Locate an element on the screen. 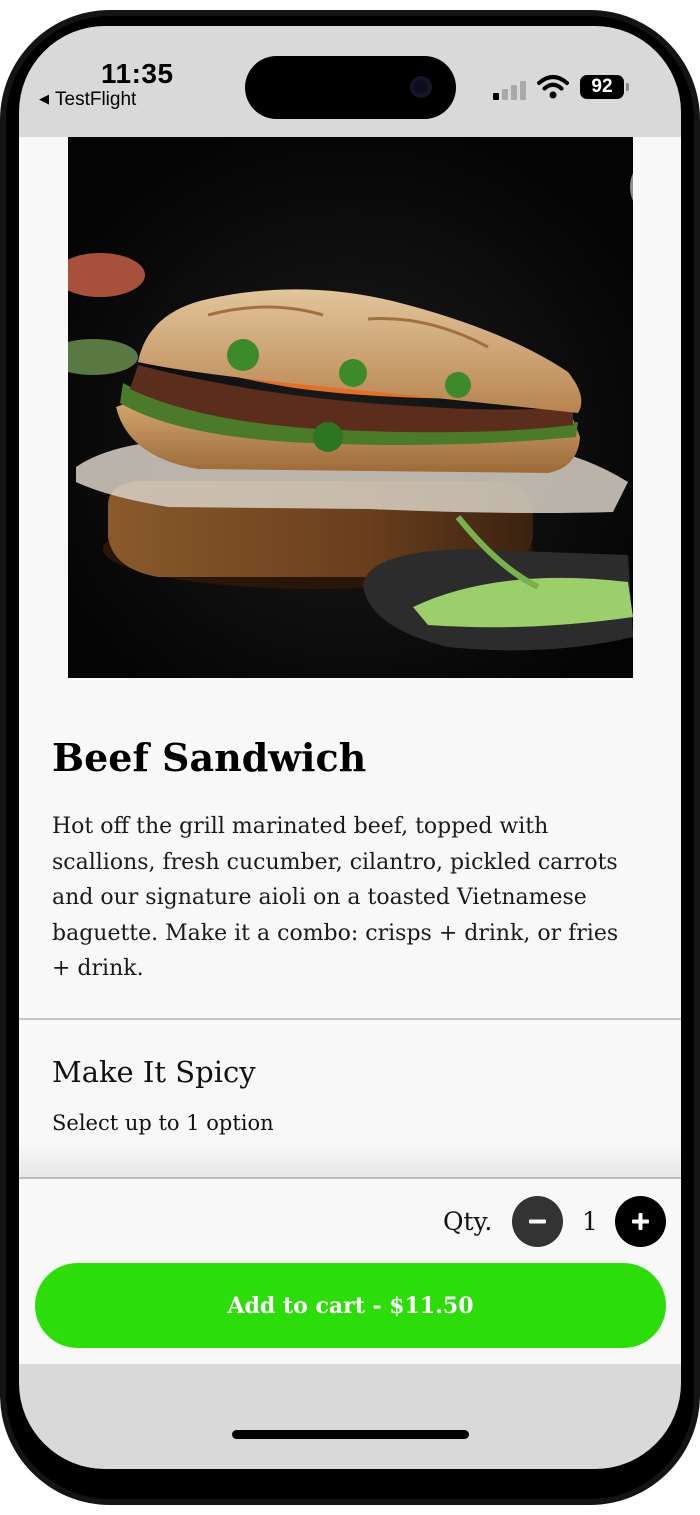  add-to-cart-button: Add to cart - $11.50 is located at coordinates (350, 1305).